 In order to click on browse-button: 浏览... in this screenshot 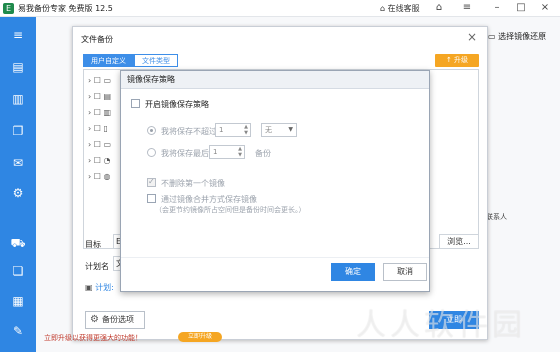, I will do `click(459, 241)`.